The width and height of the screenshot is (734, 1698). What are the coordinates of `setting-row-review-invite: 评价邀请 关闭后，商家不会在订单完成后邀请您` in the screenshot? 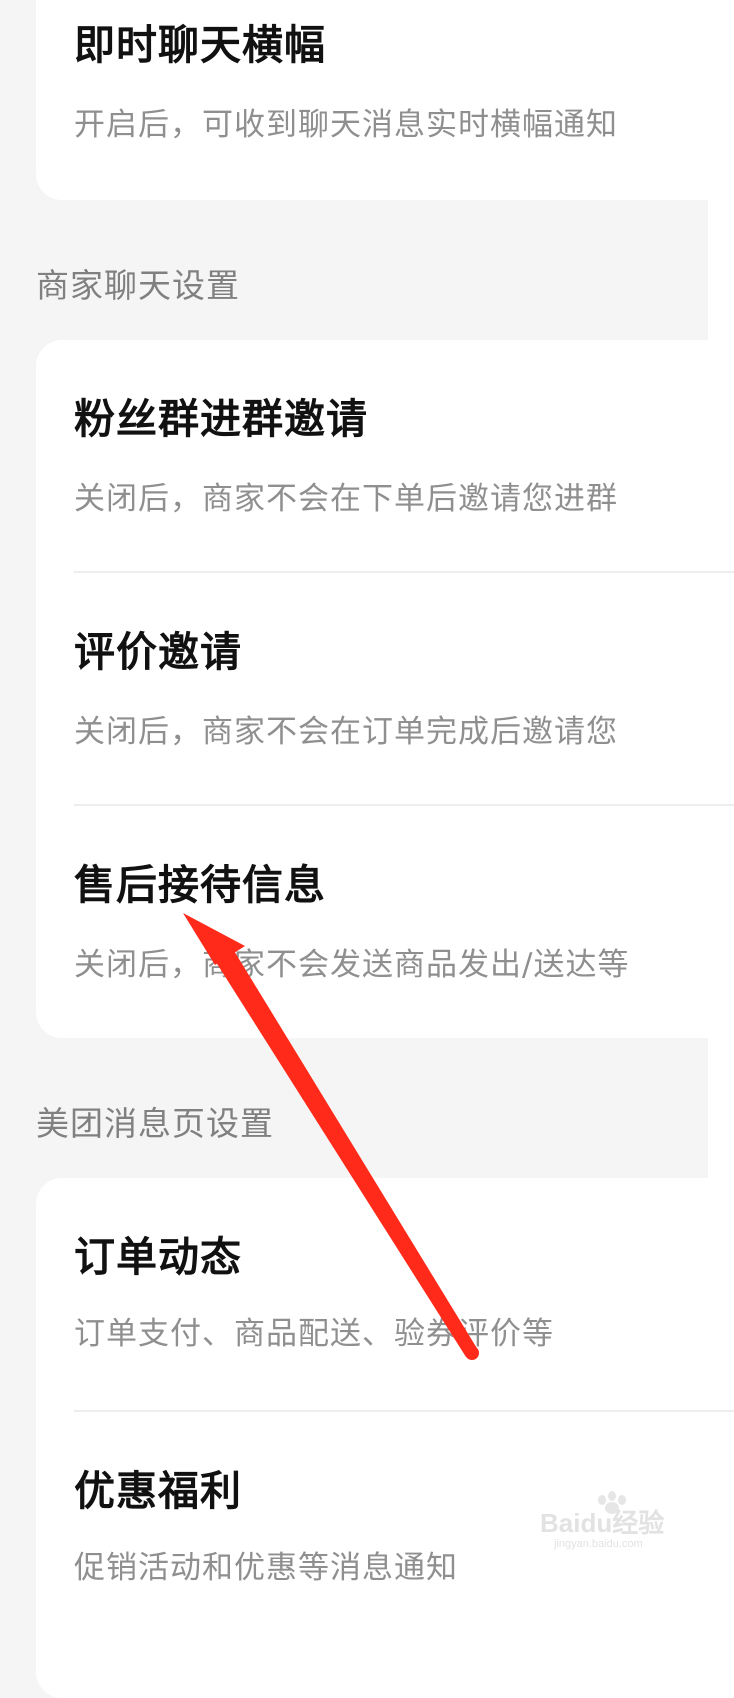 It's located at (404, 689).